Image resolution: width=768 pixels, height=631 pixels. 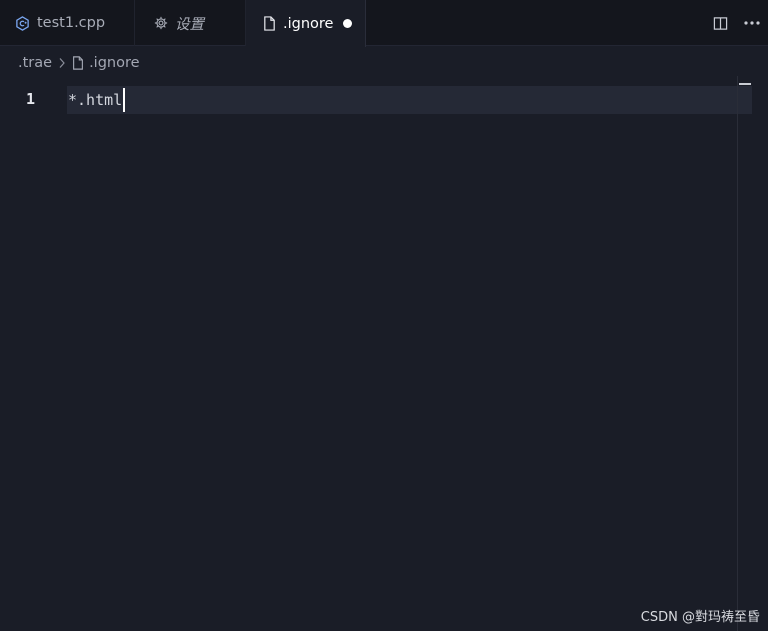 I want to click on tab-bar: test1.cpp 设置 .ignore, so click(x=384, y=23).